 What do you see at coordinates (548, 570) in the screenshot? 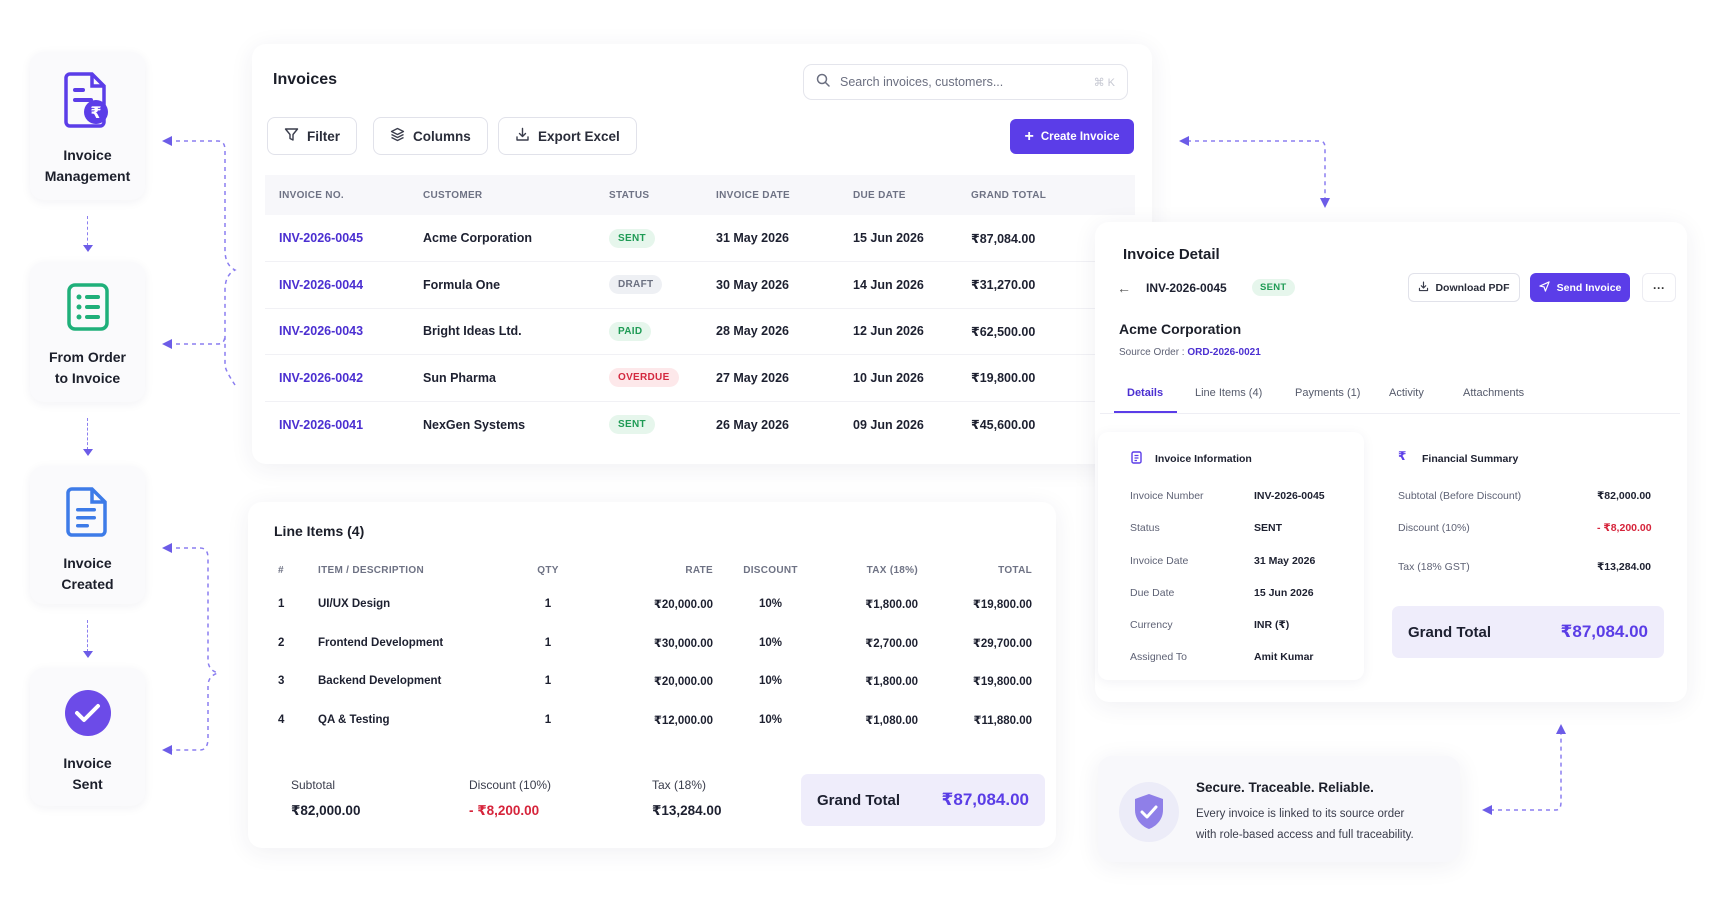
I see `col-qty: QTY` at bounding box center [548, 570].